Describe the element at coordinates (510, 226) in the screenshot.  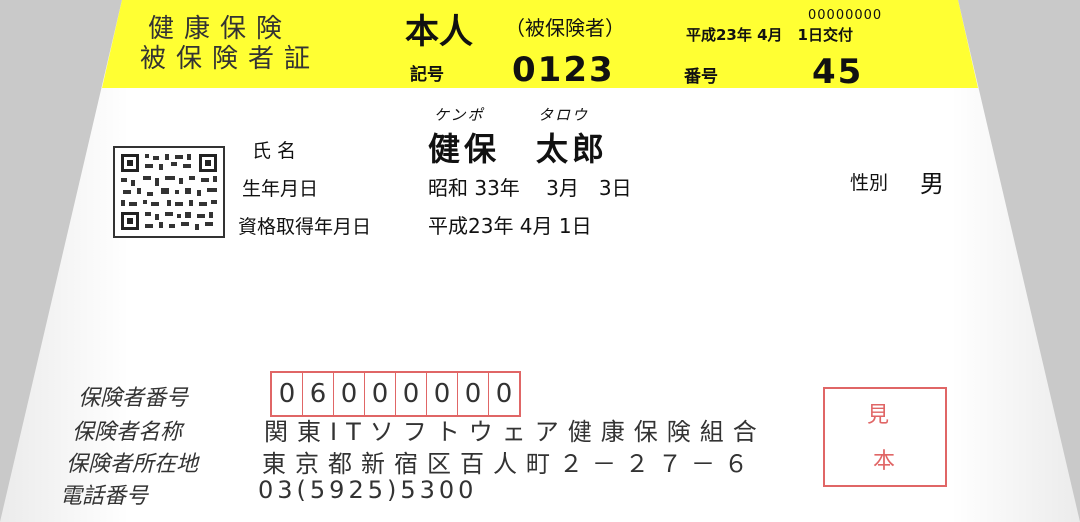
I see `qualification-value: 平成23年 4月 1日` at that location.